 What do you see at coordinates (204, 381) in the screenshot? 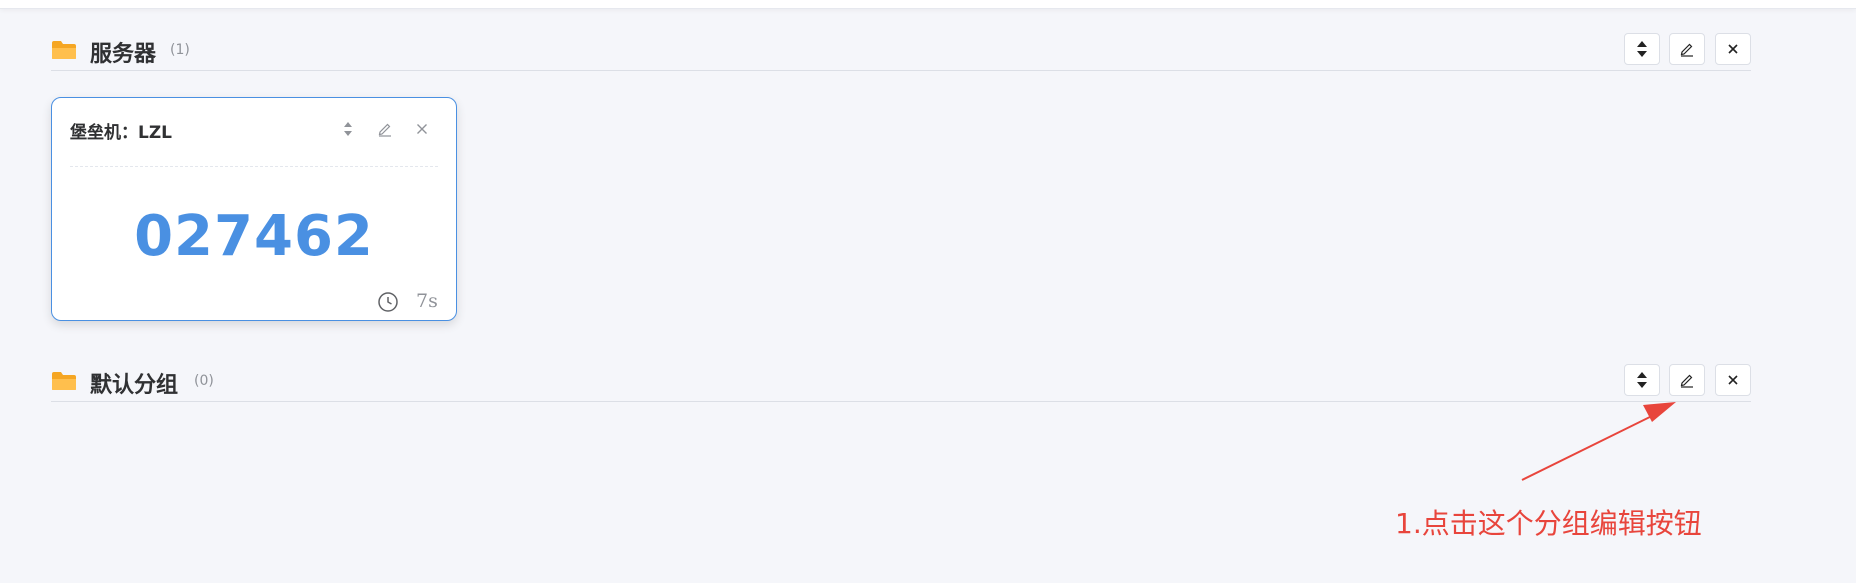
I see `group-count: (0)` at bounding box center [204, 381].